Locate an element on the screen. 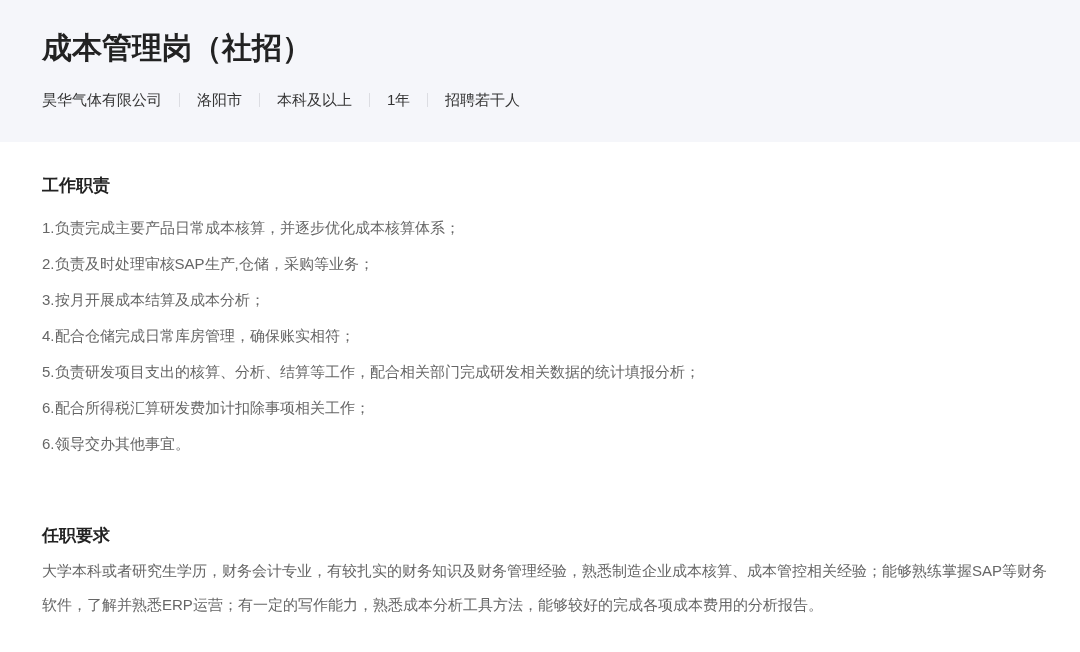 The width and height of the screenshot is (1080, 652). job-meta-text: 招聘若干人 is located at coordinates (483, 100).